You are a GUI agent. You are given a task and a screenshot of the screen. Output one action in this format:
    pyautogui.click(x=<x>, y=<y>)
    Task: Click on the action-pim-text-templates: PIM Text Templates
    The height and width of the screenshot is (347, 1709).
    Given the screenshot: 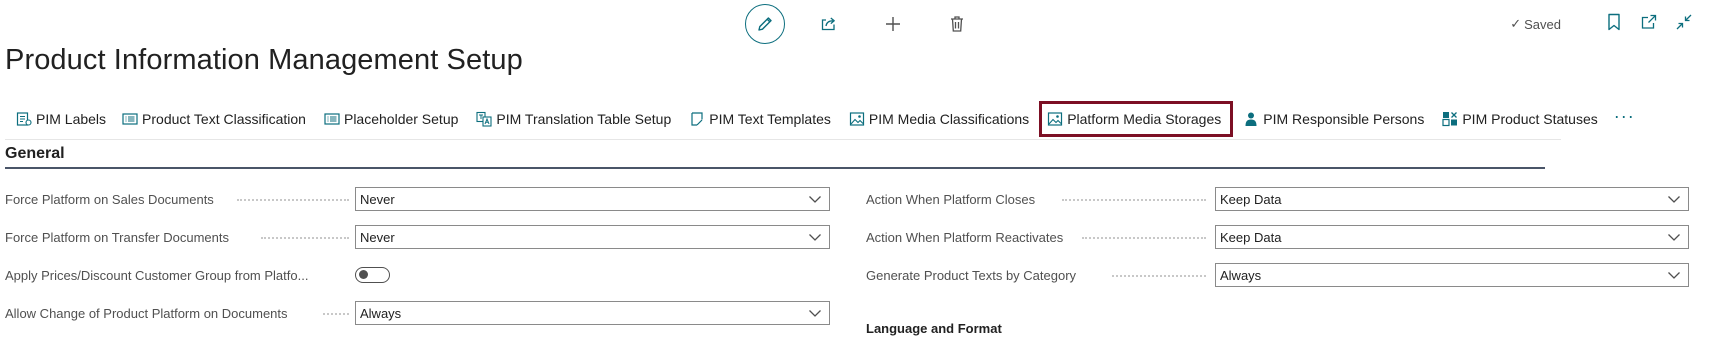 What is the action you would take?
    pyautogui.click(x=760, y=119)
    